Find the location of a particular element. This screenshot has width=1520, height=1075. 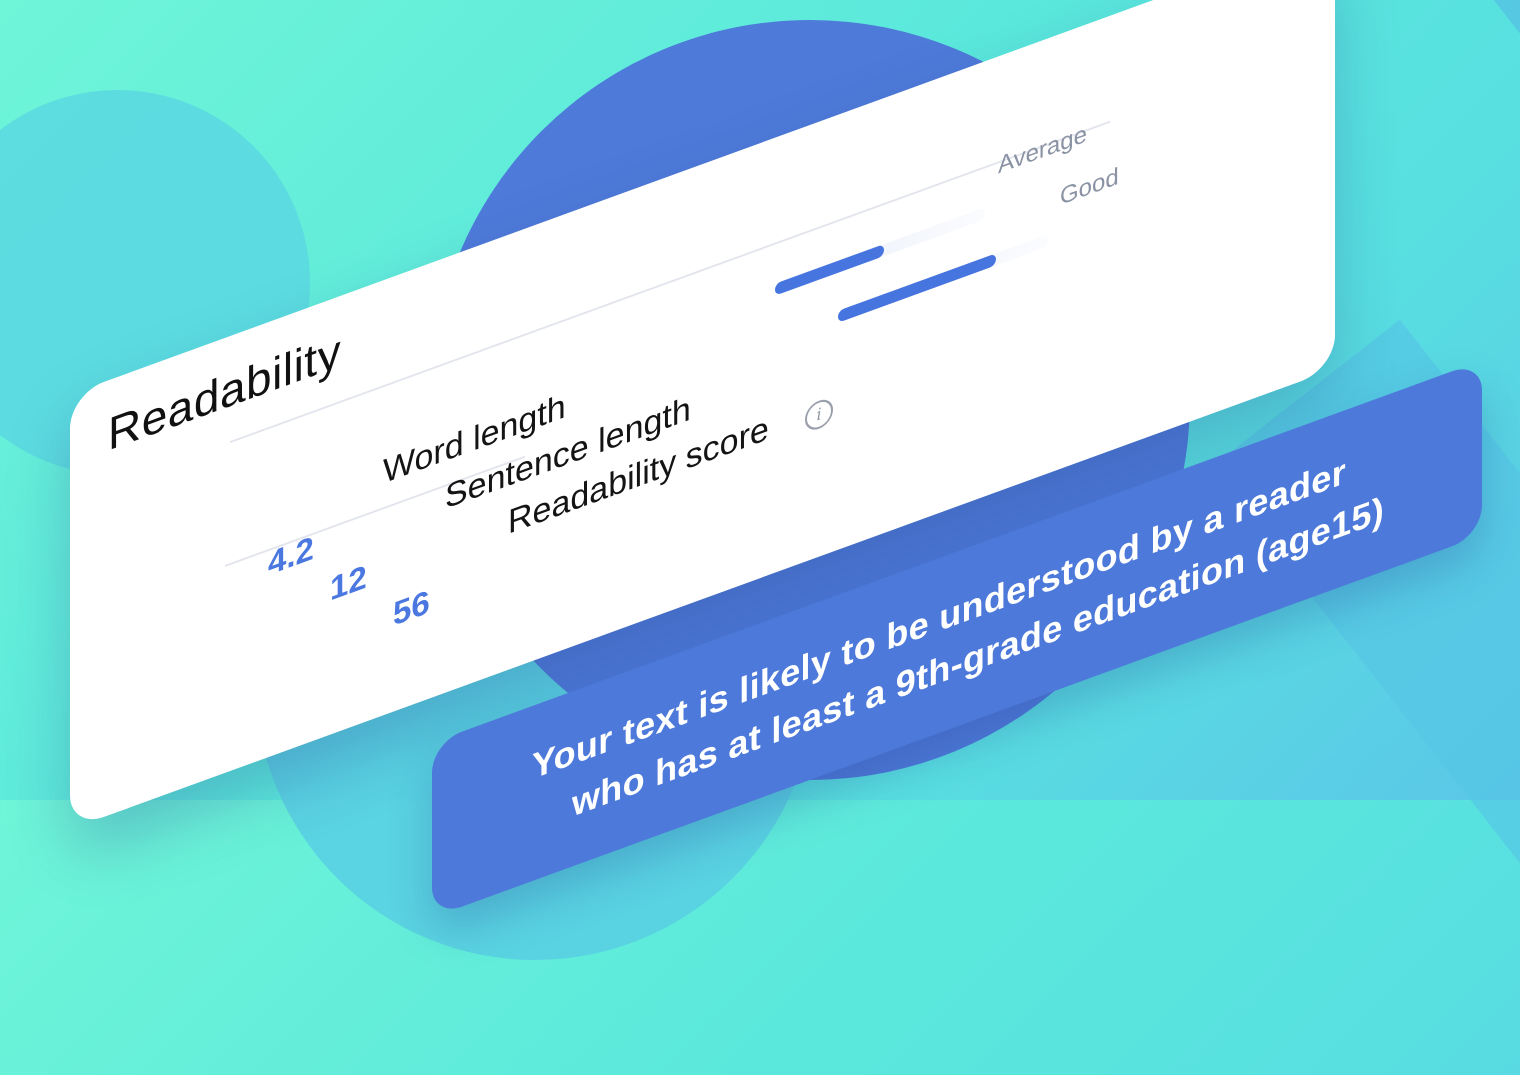

average-bar-fill is located at coordinates (830, 269).